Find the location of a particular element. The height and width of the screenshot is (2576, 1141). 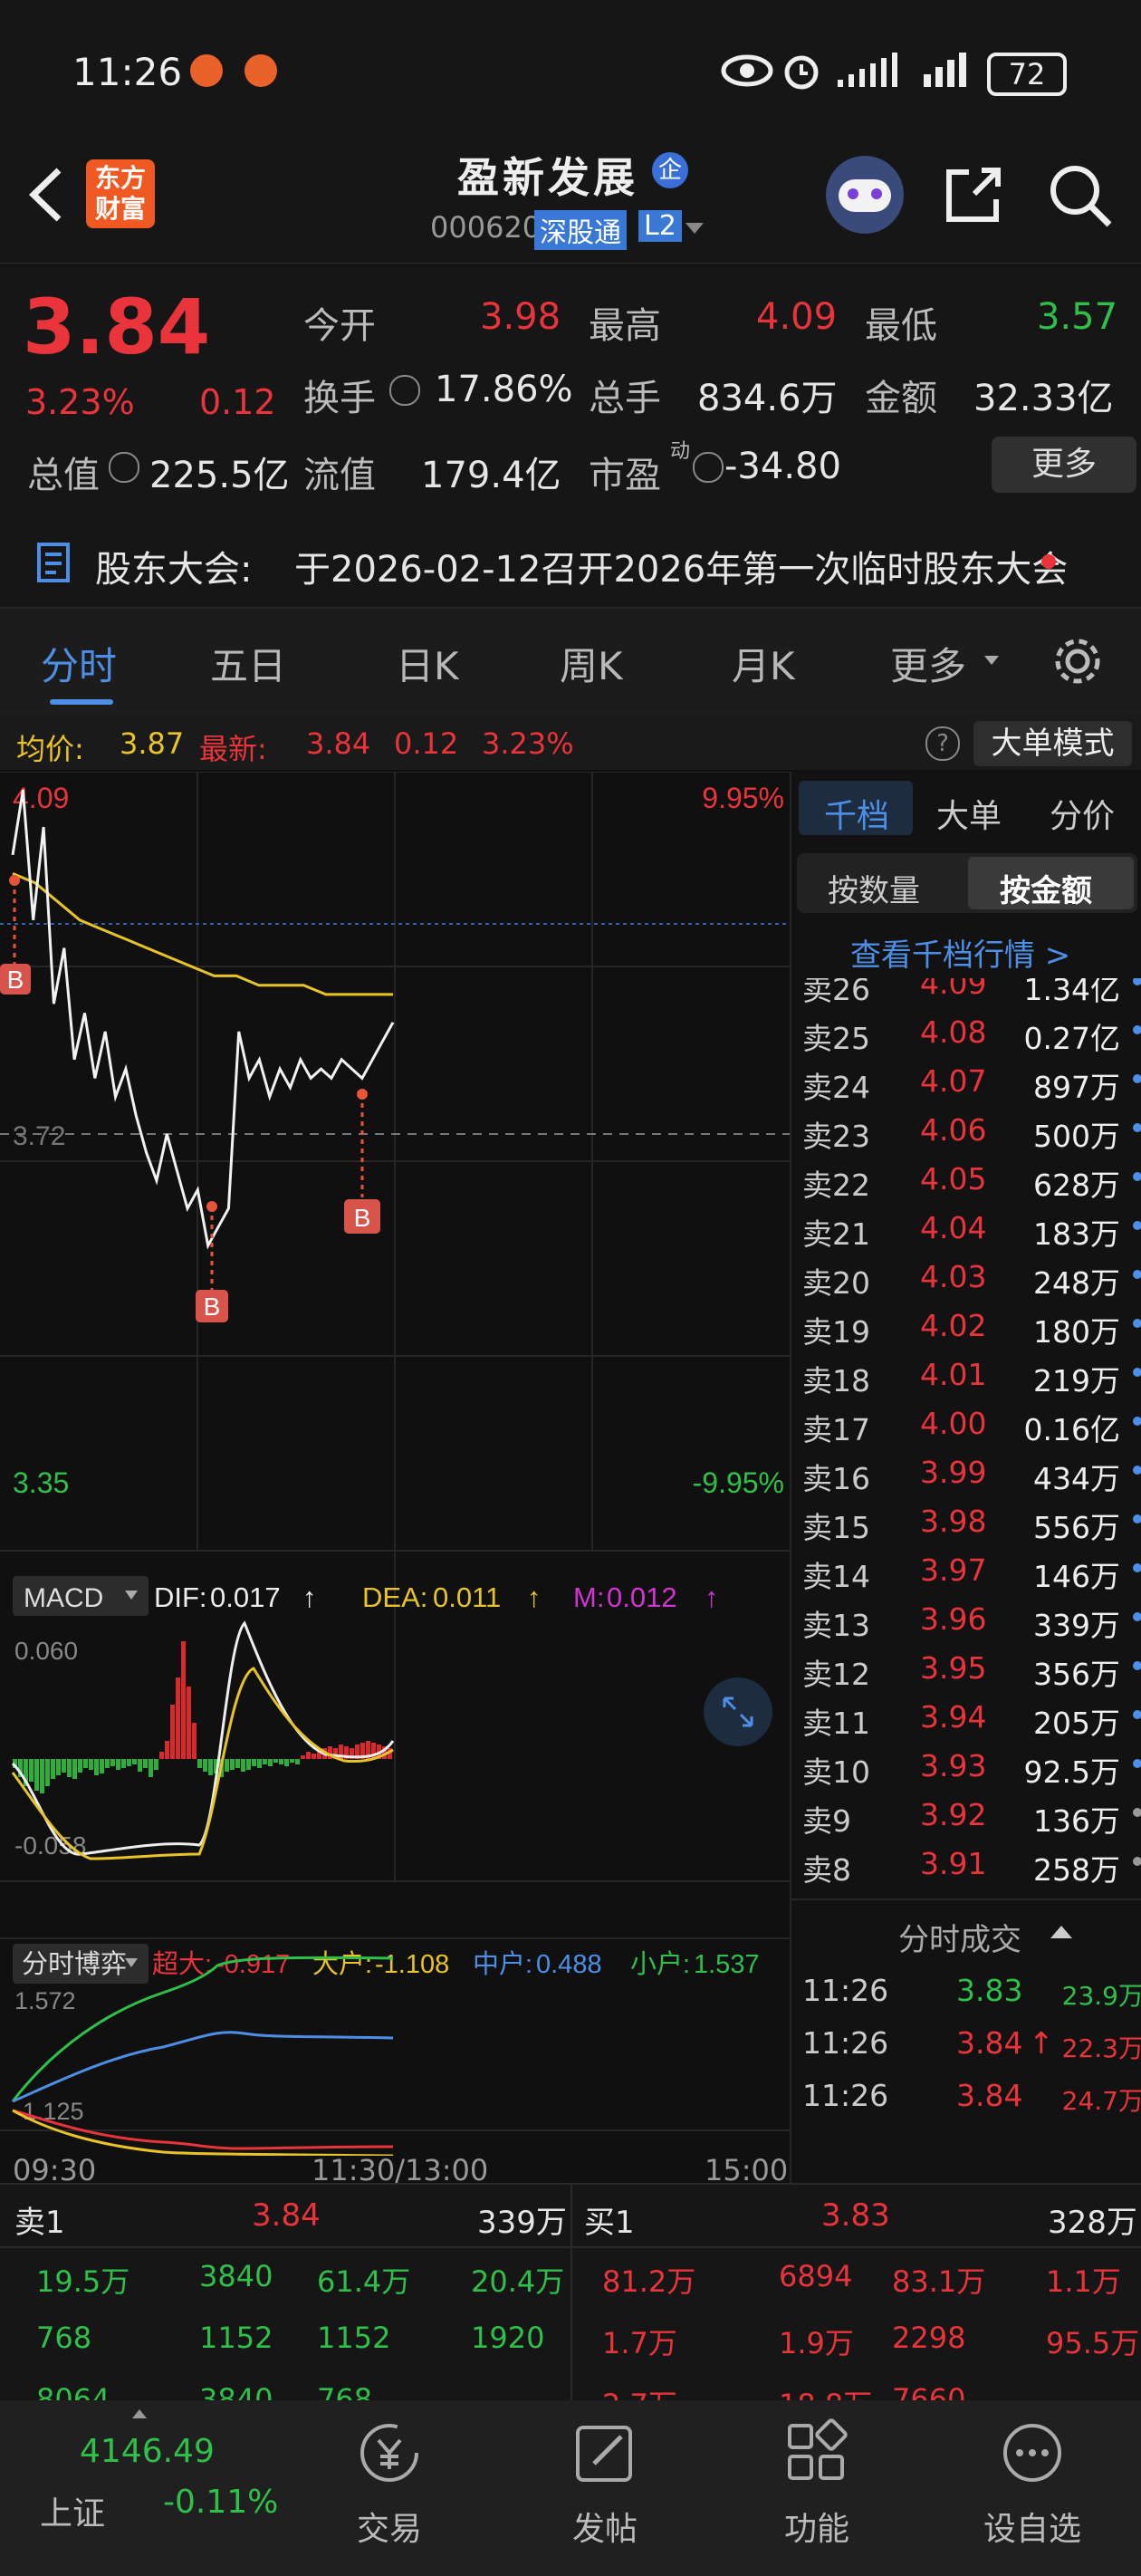

trade-price: 3.83 is located at coordinates (989, 1990).